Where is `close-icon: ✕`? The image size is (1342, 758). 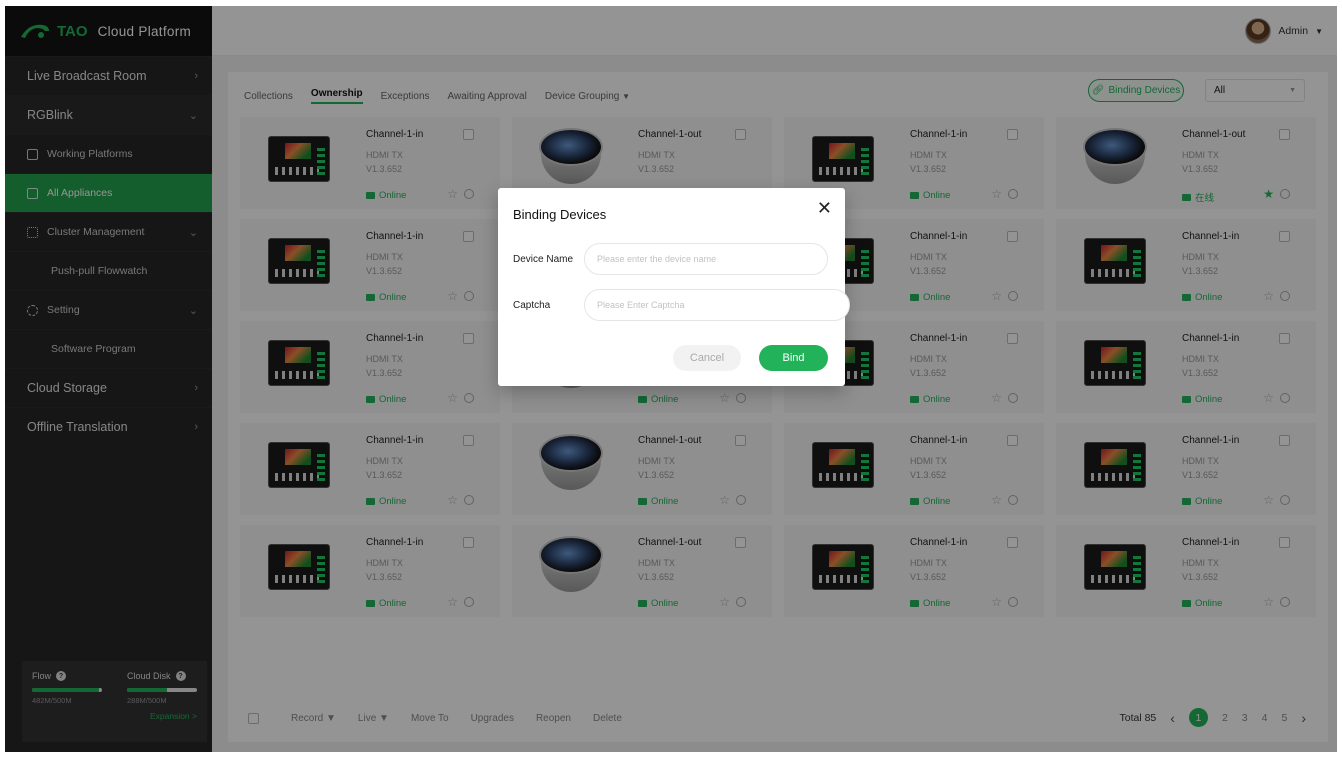
close-icon: ✕ is located at coordinates (824, 208).